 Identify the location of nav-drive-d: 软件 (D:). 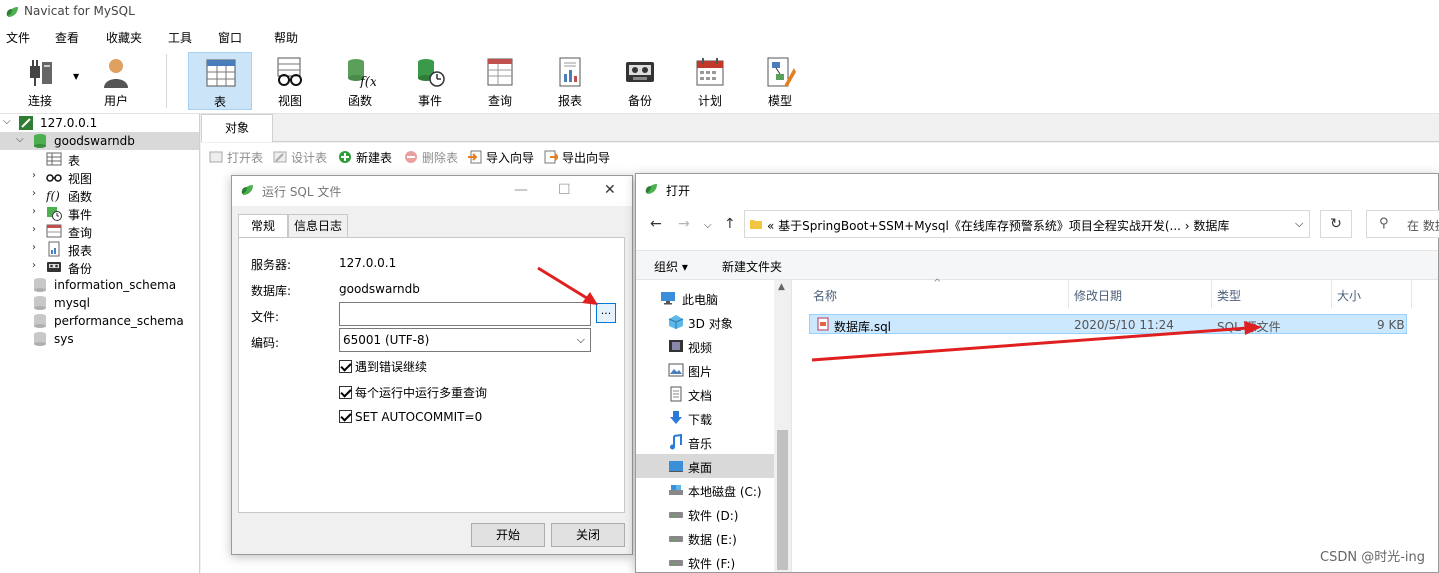
(705, 514).